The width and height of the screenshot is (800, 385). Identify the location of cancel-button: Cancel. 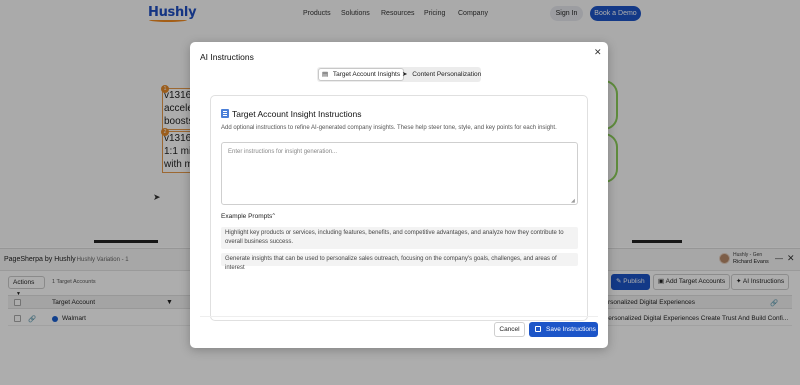
(509, 329).